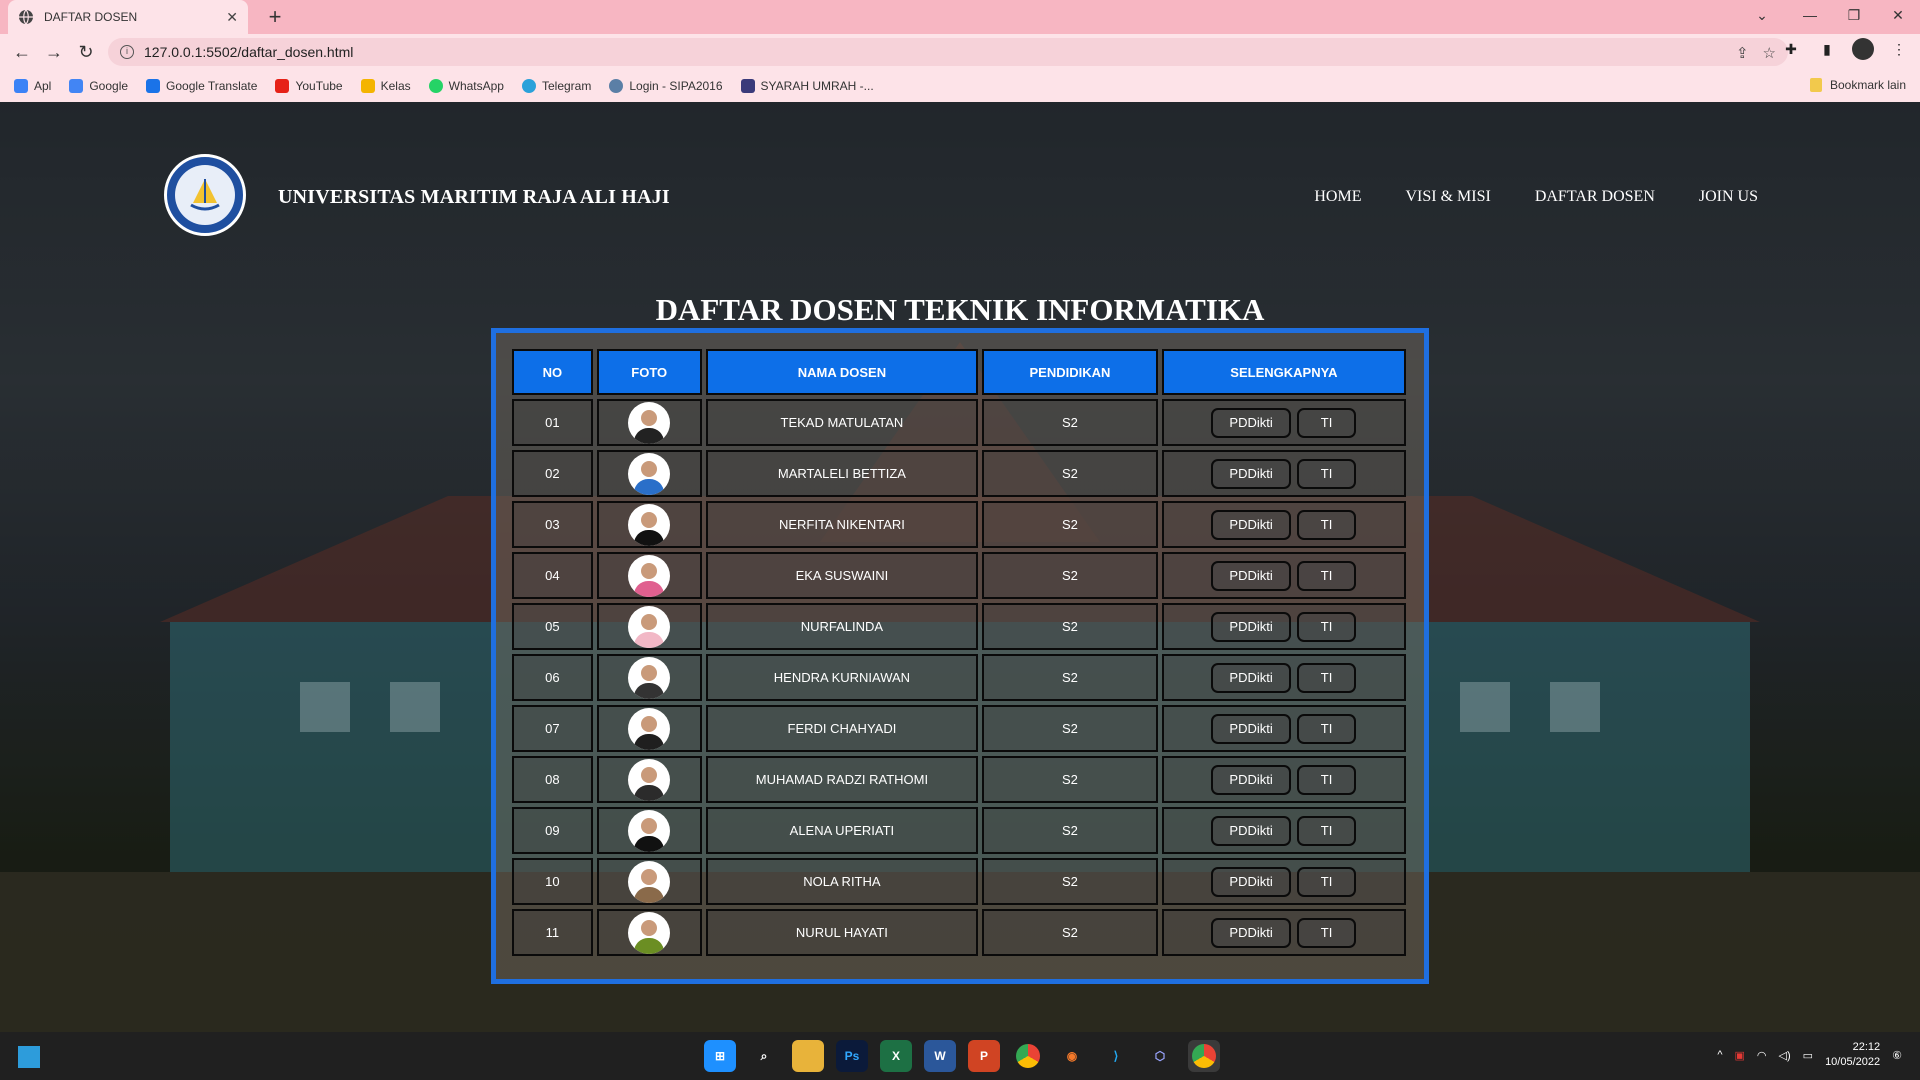 This screenshot has height=1080, width=1920. What do you see at coordinates (959, 932) in the screenshot?
I see `table-row: 11 NURUL HAYATI S2 PDDikti TI` at bounding box center [959, 932].